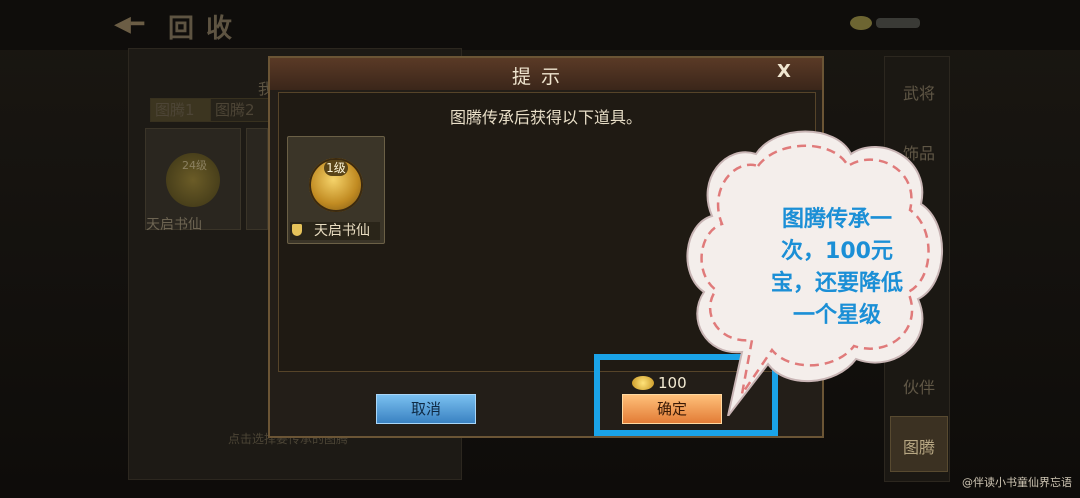 Image resolution: width=1080 pixels, height=498 pixels. I want to click on watermark: @伴读小书童仙界忘语, so click(1017, 482).